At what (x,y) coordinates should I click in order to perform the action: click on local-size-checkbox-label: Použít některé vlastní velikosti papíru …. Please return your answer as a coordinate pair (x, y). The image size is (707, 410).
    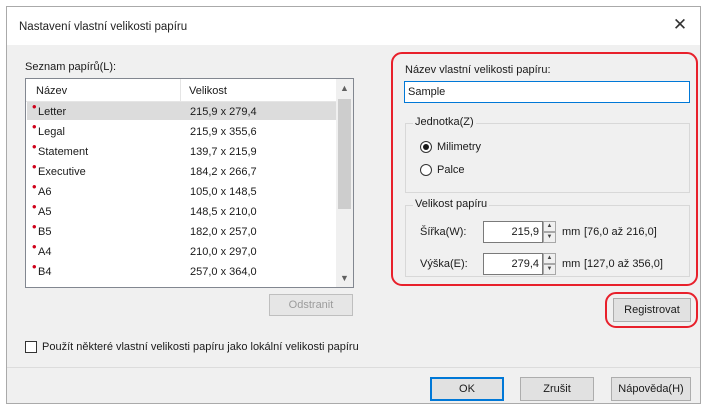
    Looking at the image, I should click on (200, 347).